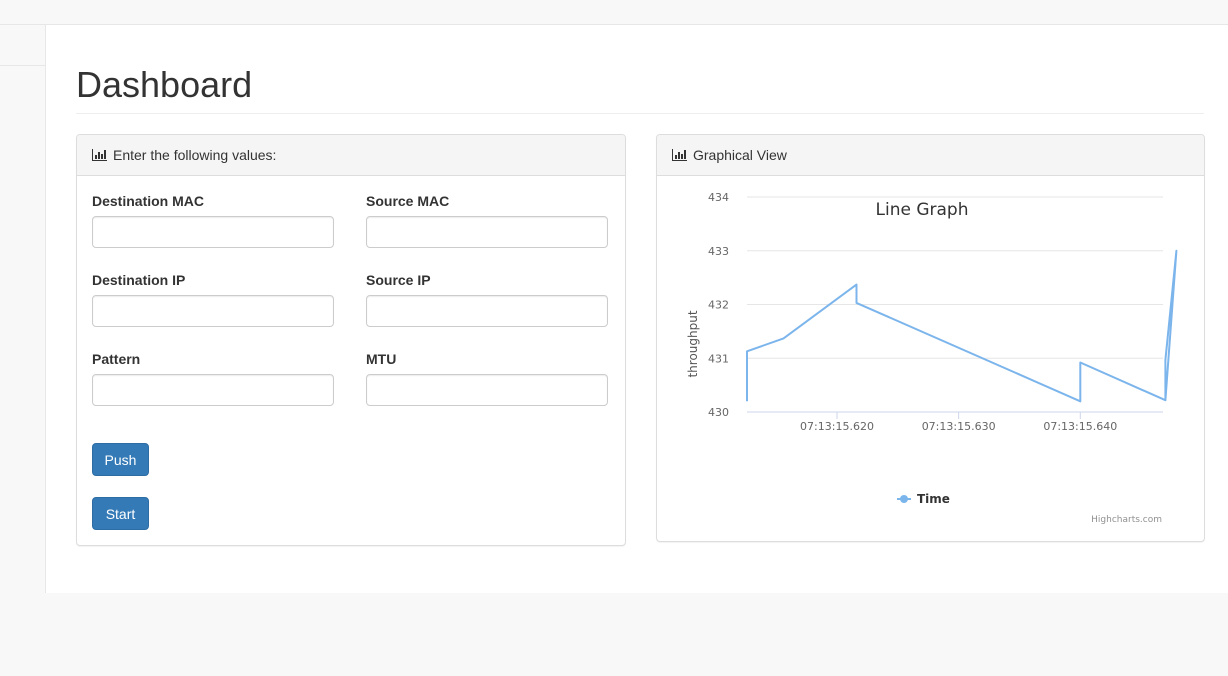 The height and width of the screenshot is (676, 1228). Describe the element at coordinates (1080, 426) in the screenshot. I see `x-tick-label: 07:13:15.640` at that location.